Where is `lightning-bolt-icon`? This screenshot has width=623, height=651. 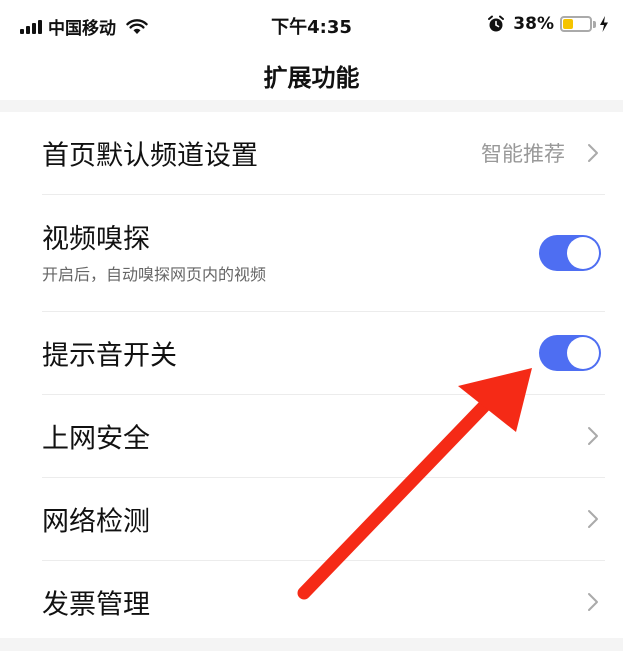
lightning-bolt-icon is located at coordinates (604, 24).